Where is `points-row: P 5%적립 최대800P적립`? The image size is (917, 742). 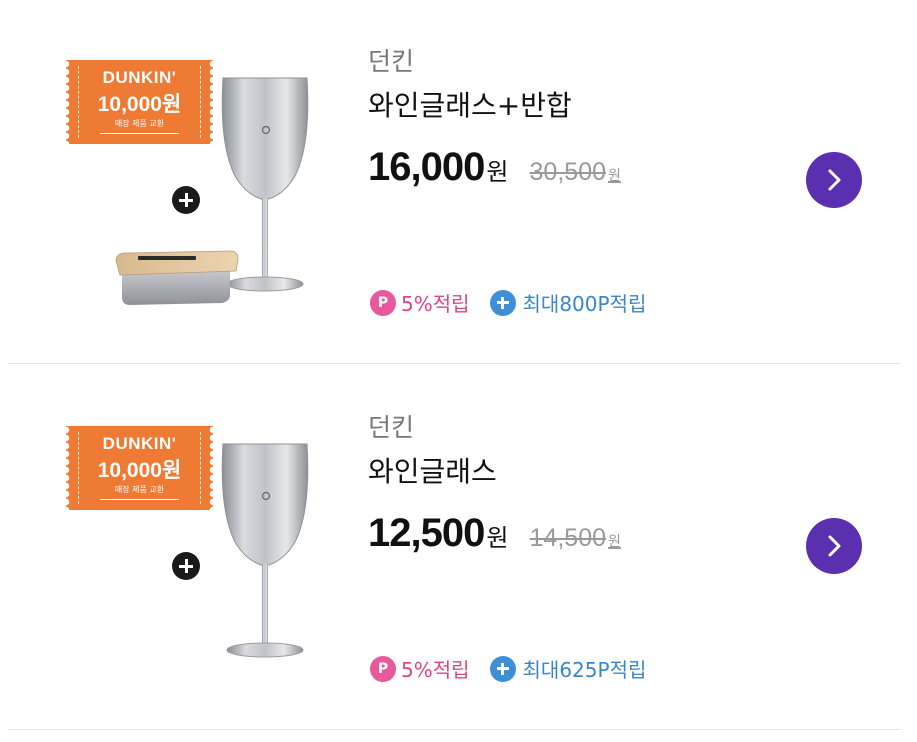 points-row: P 5%적립 최대800P적립 is located at coordinates (508, 302).